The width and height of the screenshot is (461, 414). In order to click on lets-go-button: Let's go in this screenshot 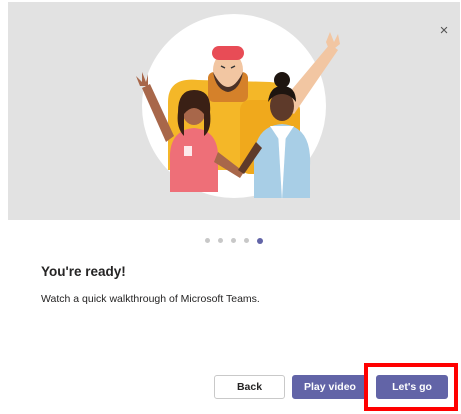, I will do `click(412, 387)`.